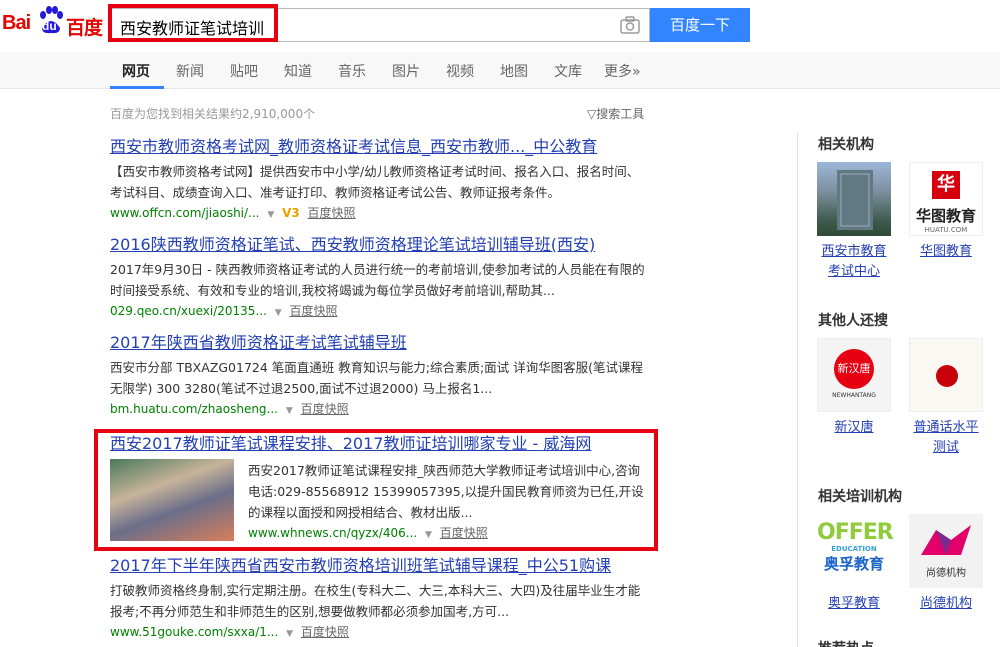 The height and width of the screenshot is (647, 1000). Describe the element at coordinates (946, 427) in the screenshot. I see `label-line: 普通话水平` at that location.